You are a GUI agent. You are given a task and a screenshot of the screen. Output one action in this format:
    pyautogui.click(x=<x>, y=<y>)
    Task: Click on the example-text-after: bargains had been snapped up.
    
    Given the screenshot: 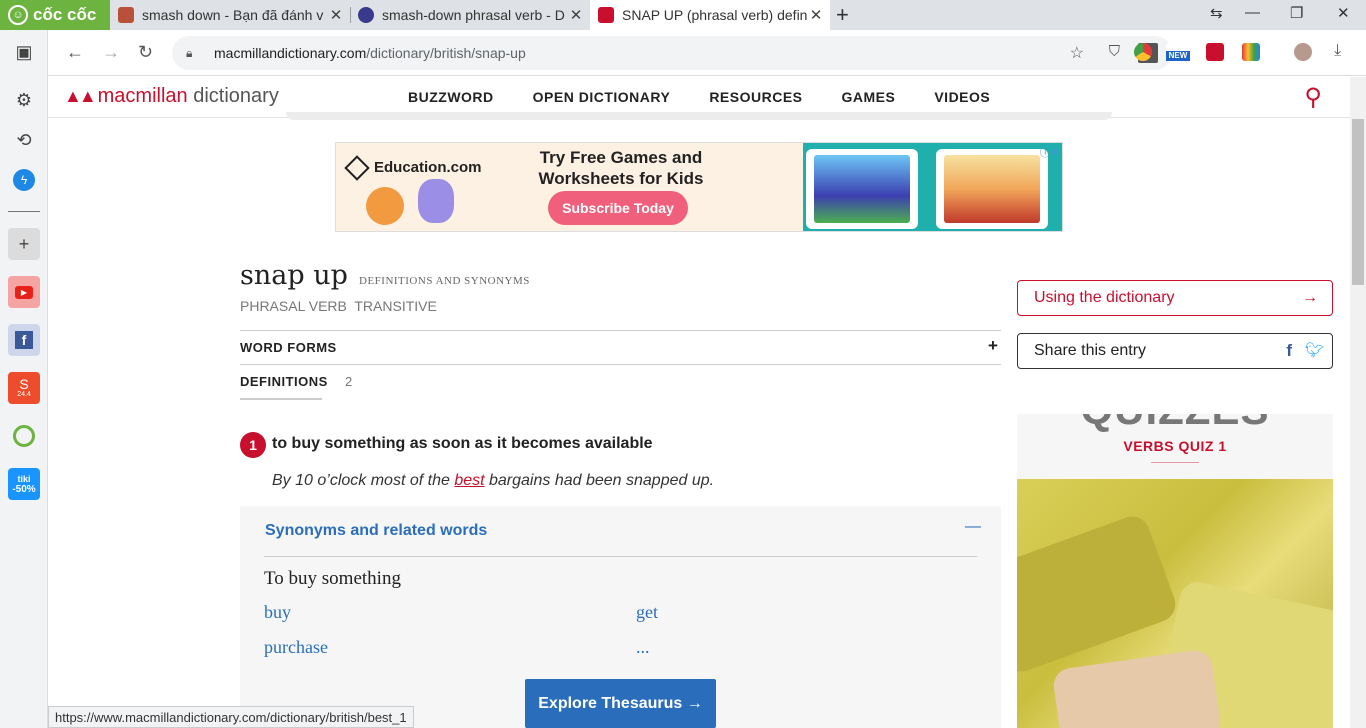 What is the action you would take?
    pyautogui.click(x=599, y=480)
    